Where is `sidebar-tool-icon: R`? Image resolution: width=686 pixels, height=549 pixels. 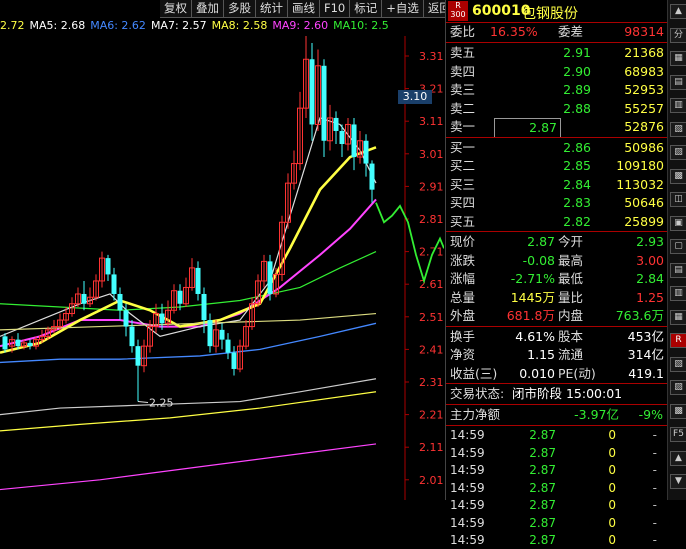 sidebar-tool-icon: R is located at coordinates (678, 340).